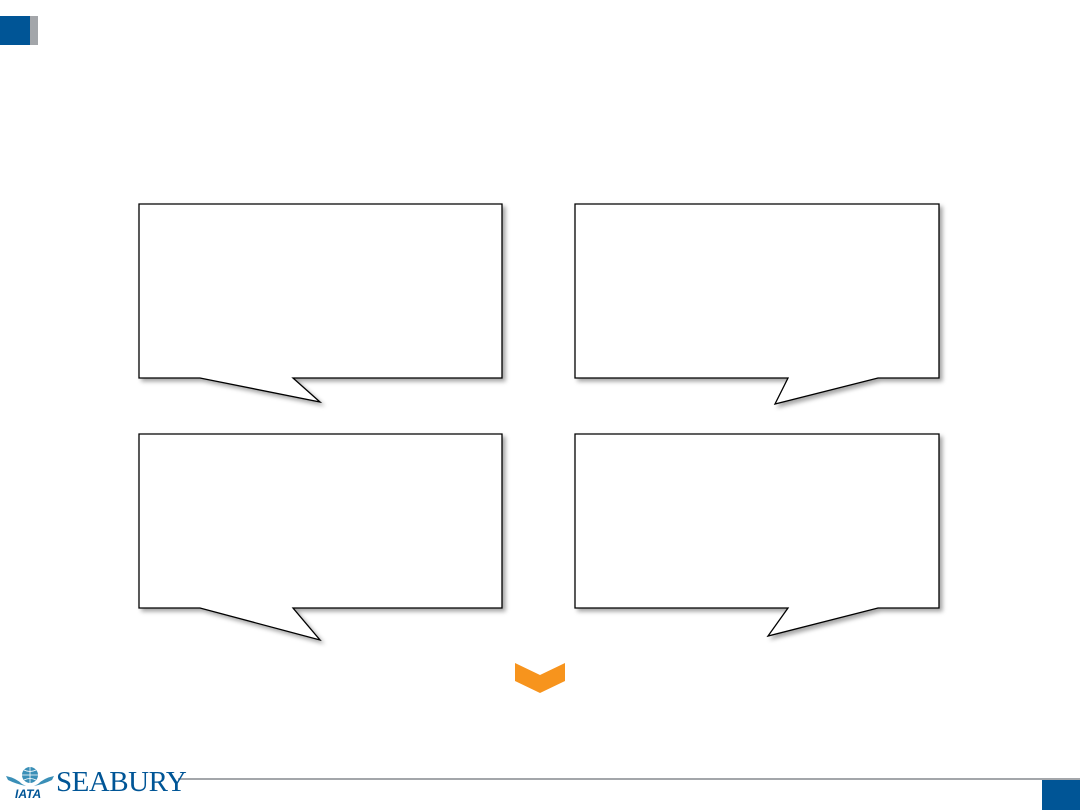 The image size is (1080, 810). I want to click on iata-globe-icon: IATA, so click(30, 783).